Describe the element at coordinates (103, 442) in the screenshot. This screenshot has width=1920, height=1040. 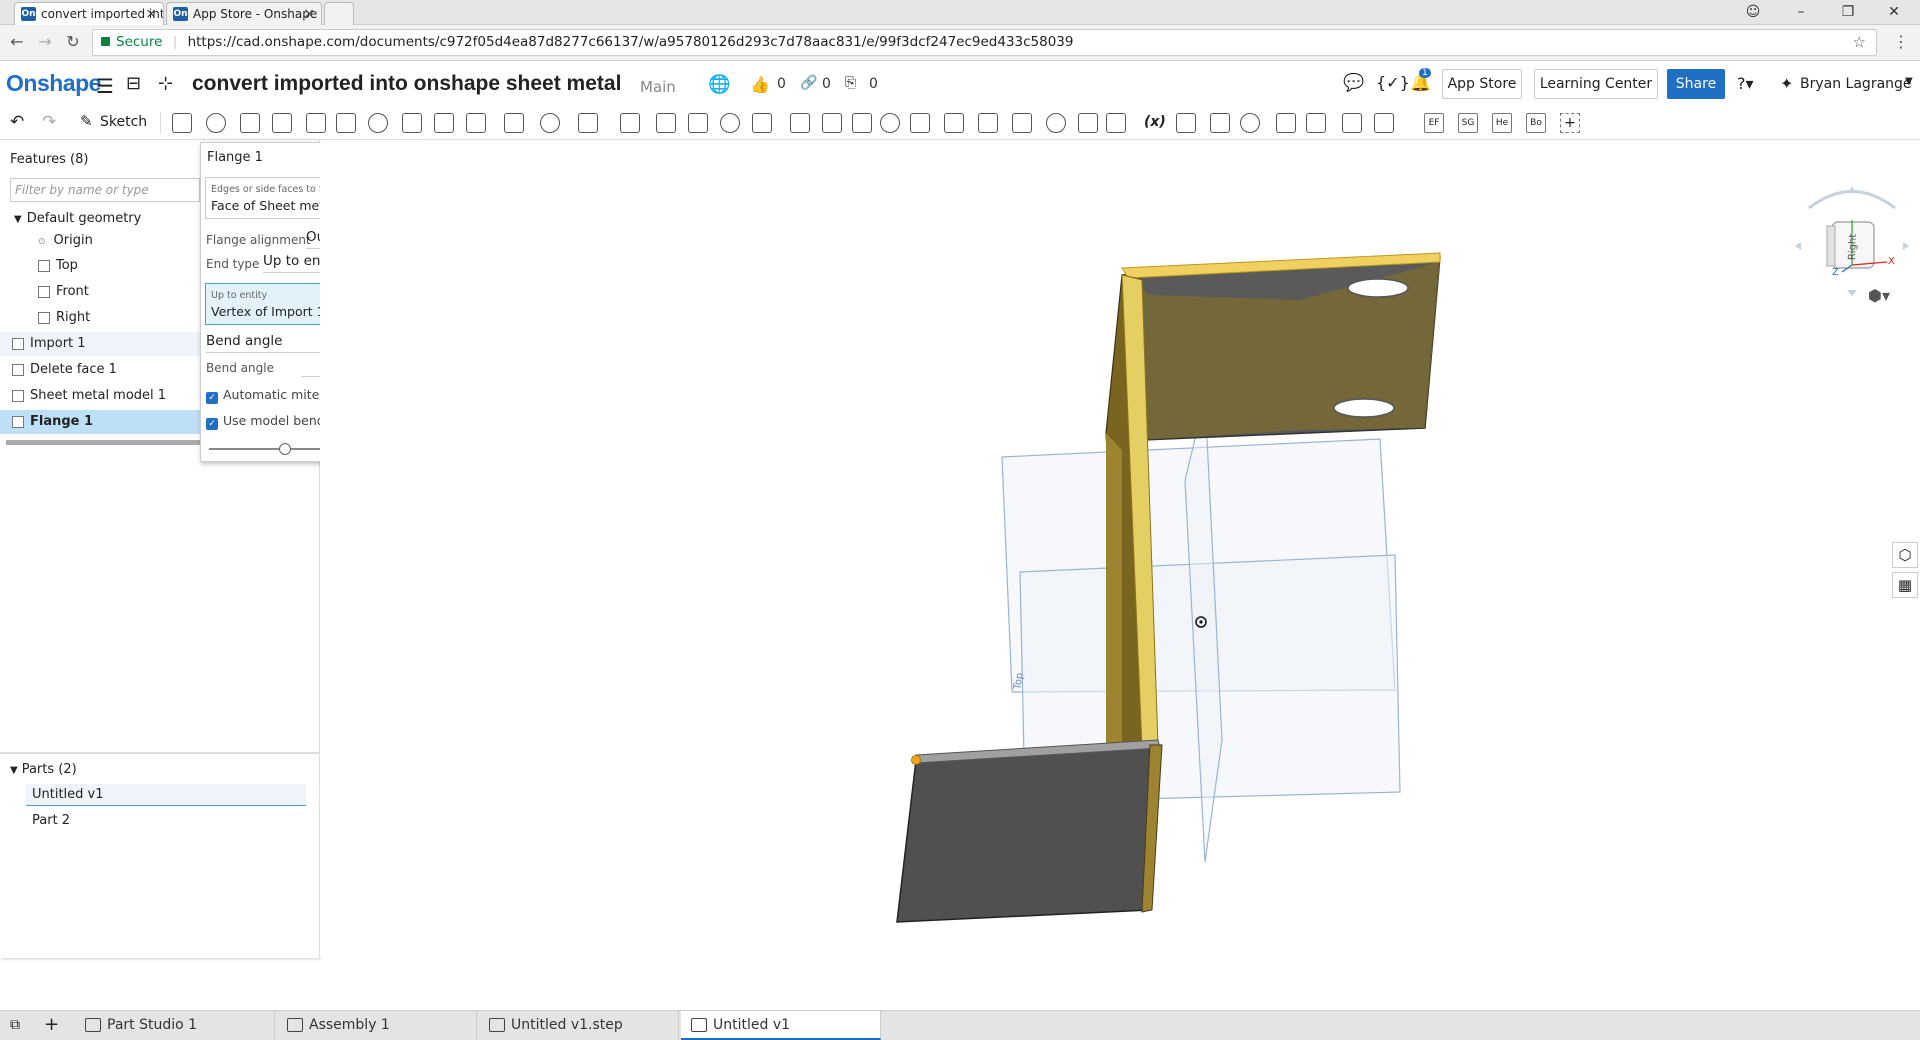
I see `rollback-bar` at that location.